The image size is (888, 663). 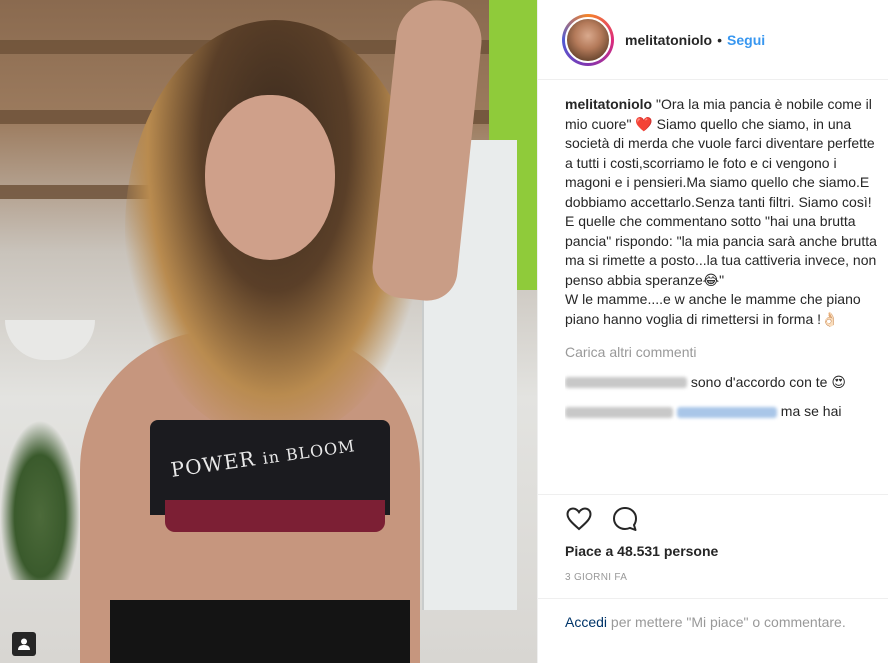 I want to click on comment-item: ma se hai, so click(x=724, y=412).